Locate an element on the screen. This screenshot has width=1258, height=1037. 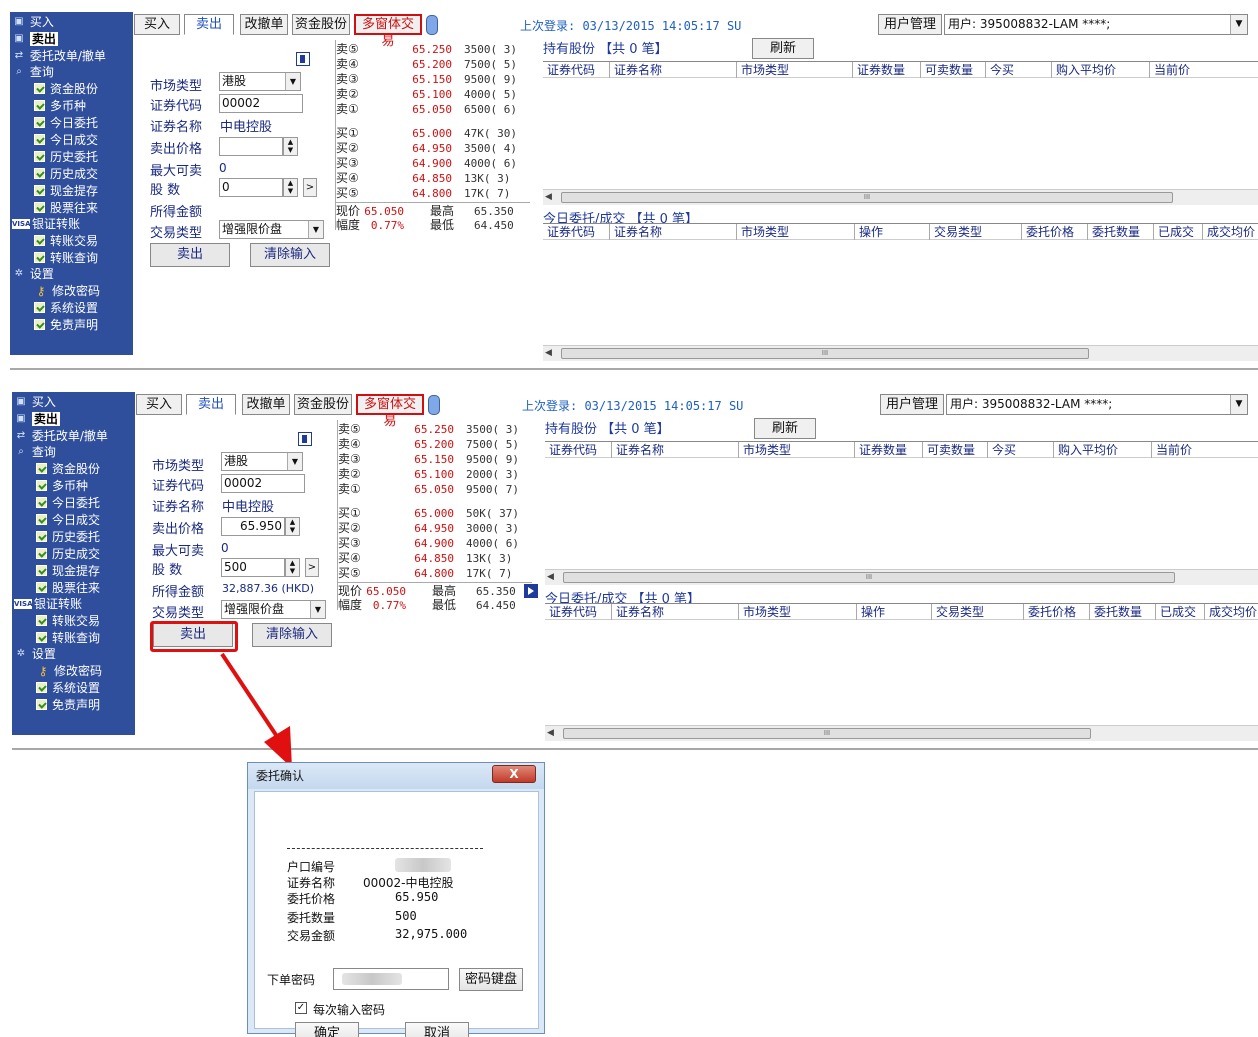
tab-modify-cancel: 改撤单 is located at coordinates (264, 24).